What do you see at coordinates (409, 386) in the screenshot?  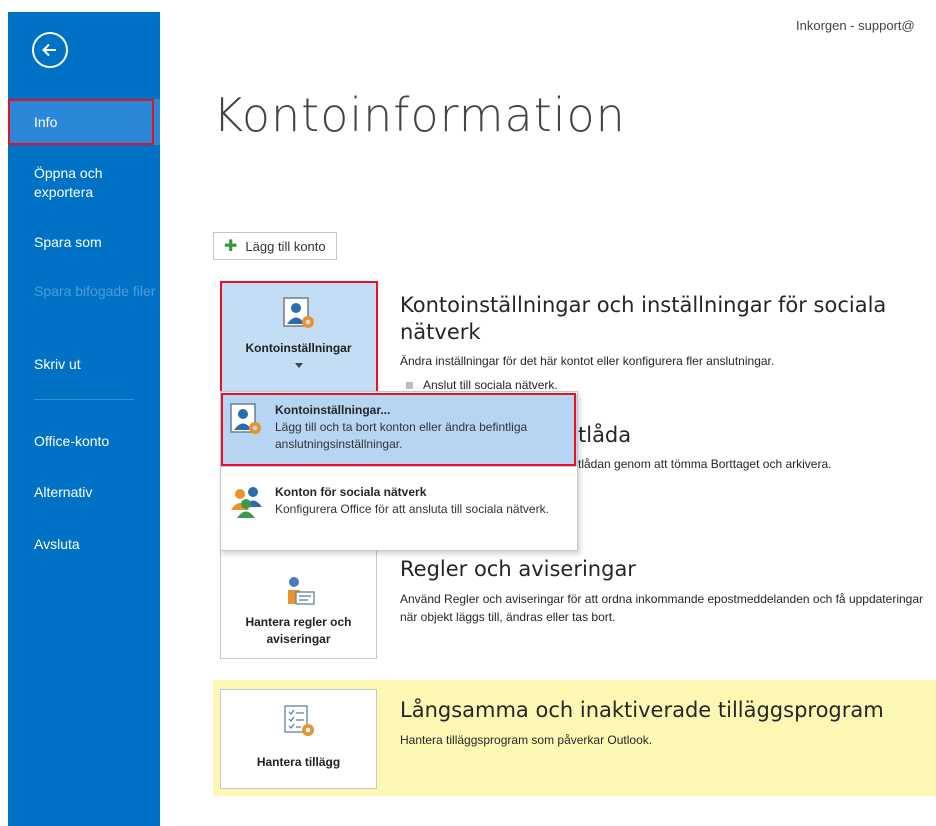 I see `bullet-icon` at bounding box center [409, 386].